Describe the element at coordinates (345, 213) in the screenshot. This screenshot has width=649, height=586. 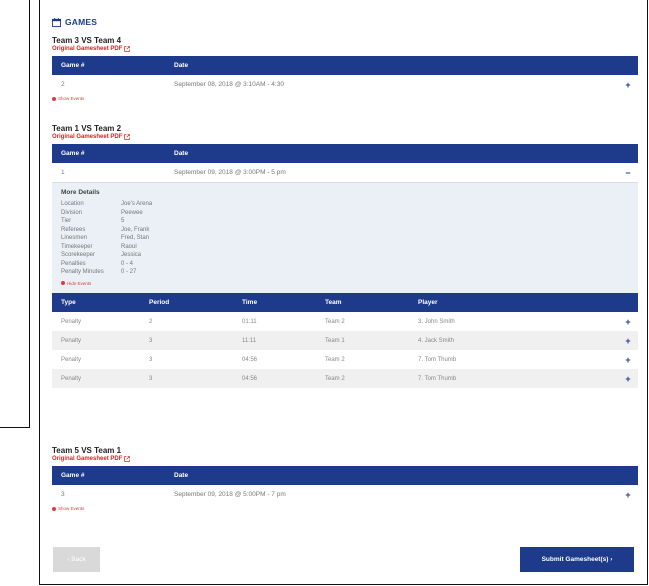
I see `detail-row: Division Peewee` at that location.